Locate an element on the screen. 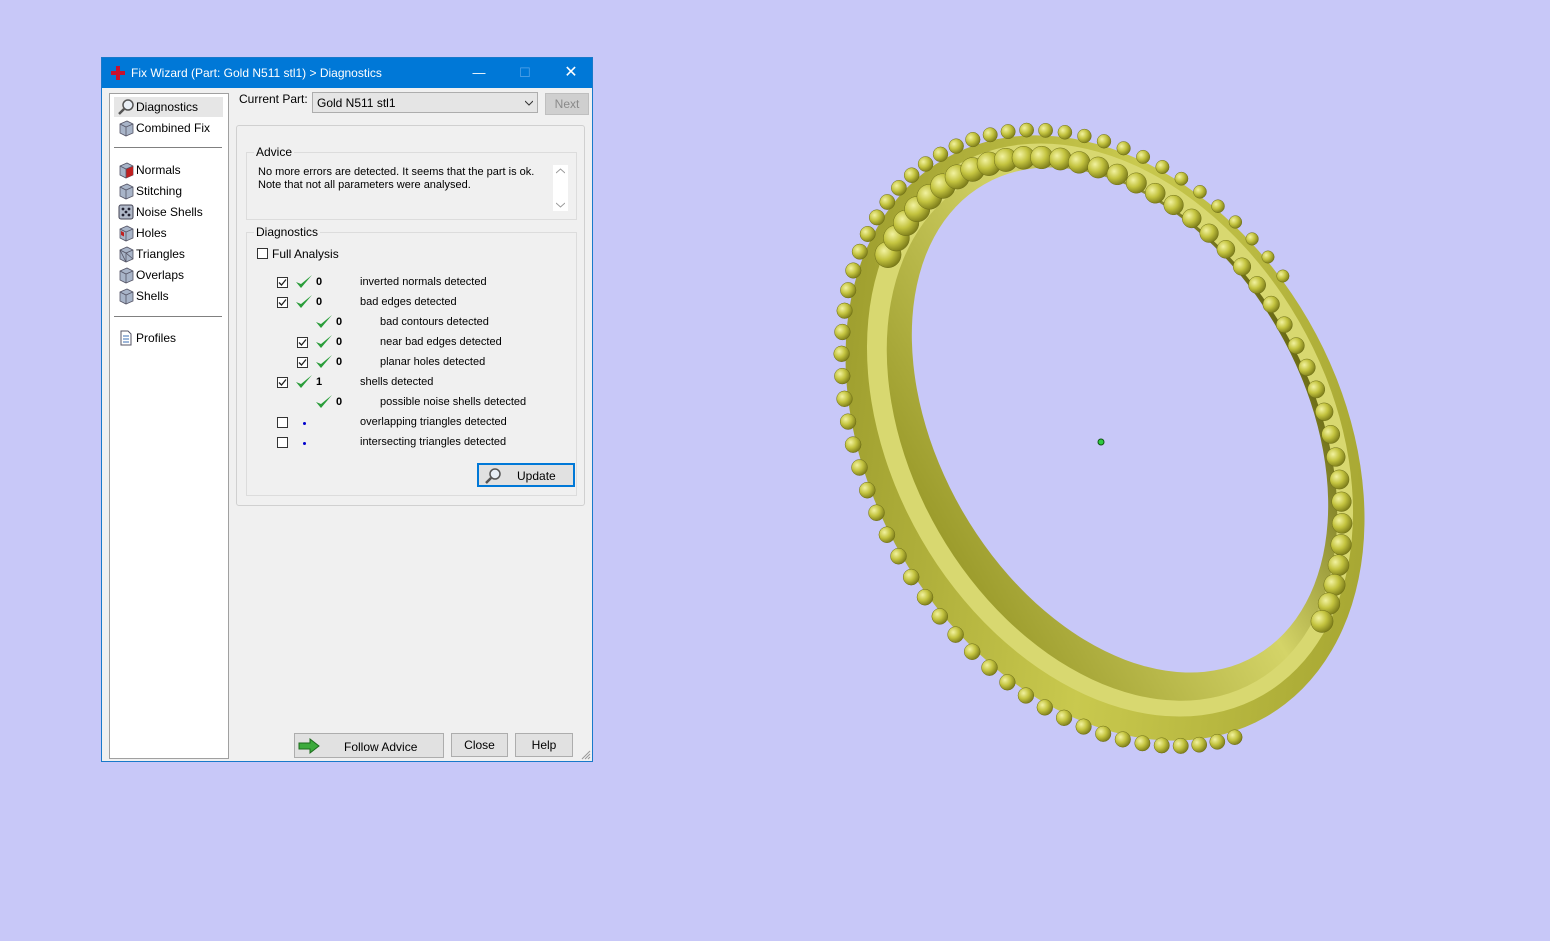 The image size is (1550, 941). close-button: Close is located at coordinates (479, 745).